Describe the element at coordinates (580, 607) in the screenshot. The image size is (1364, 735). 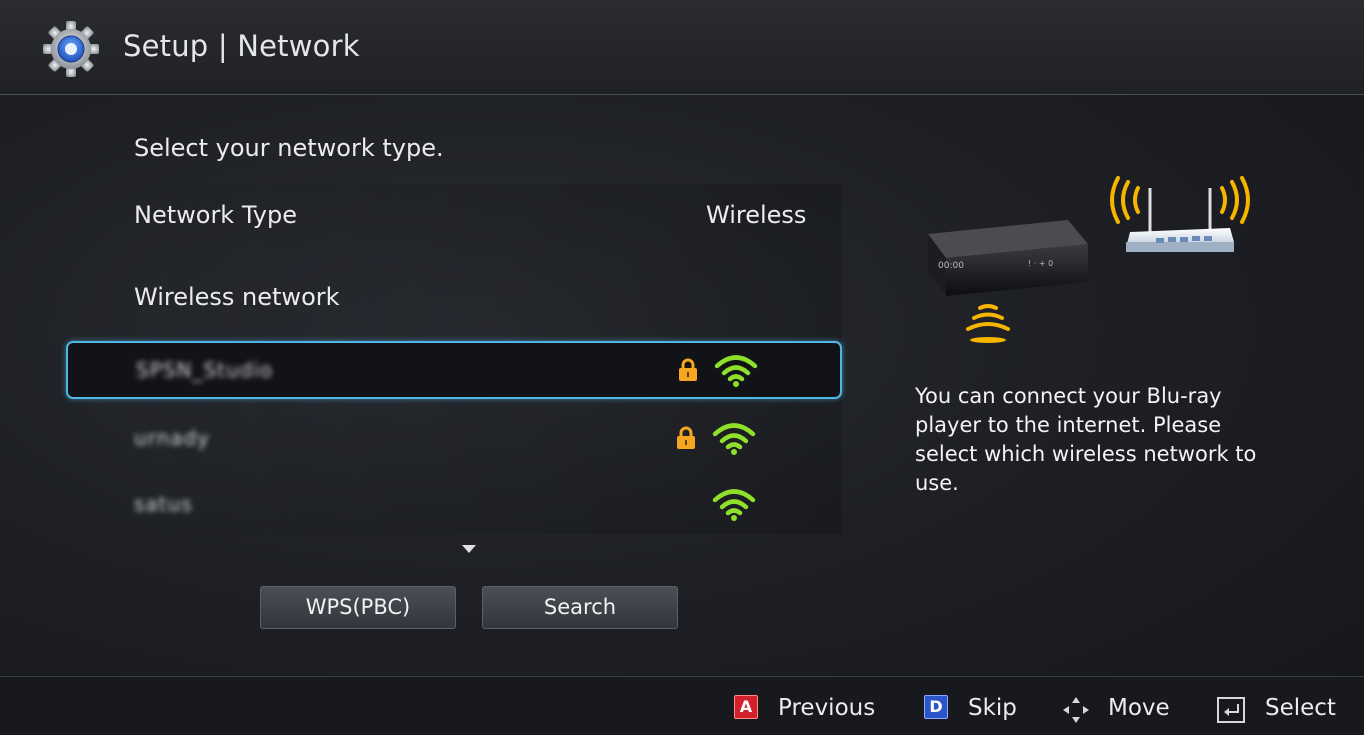
I see `search-button: Search` at that location.